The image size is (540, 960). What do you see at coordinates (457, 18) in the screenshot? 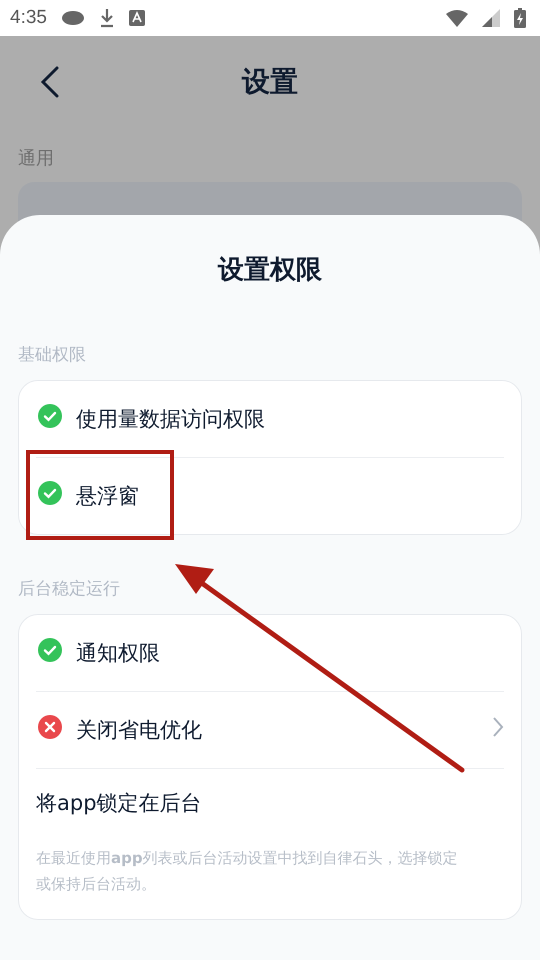
I see `wifi-icon` at bounding box center [457, 18].